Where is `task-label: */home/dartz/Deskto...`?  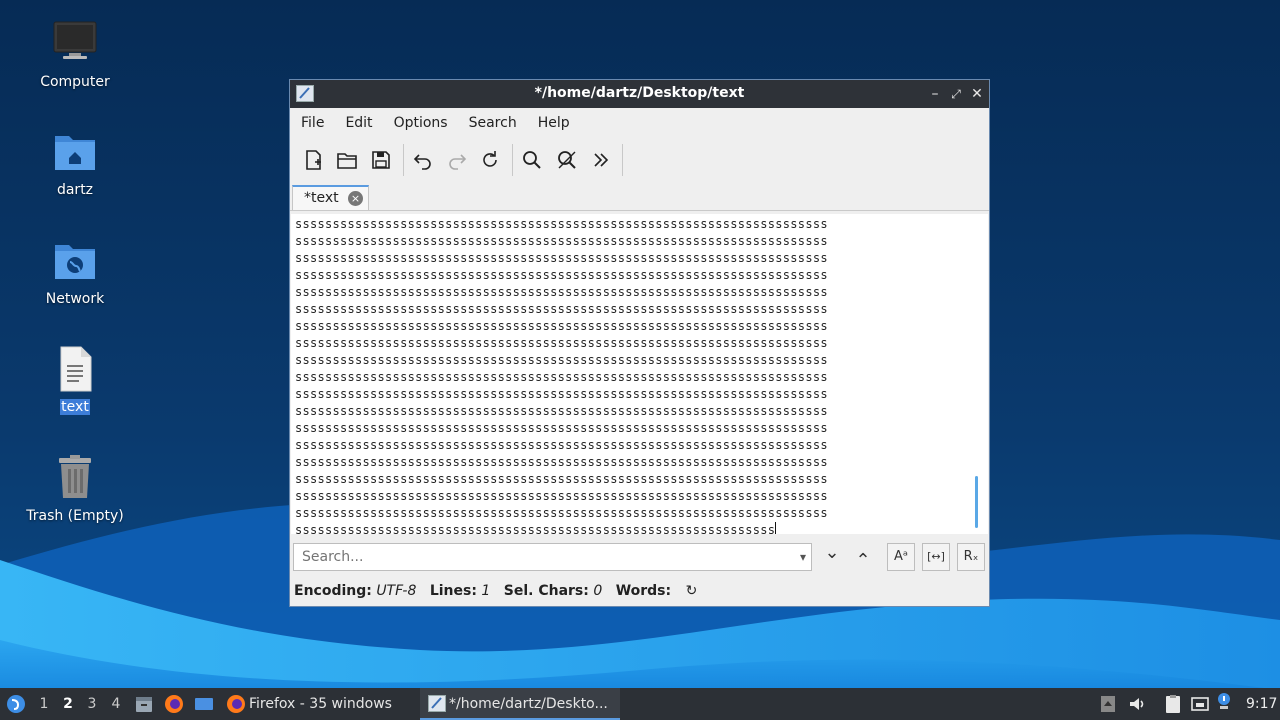
task-label: */home/dartz/Deskto... is located at coordinates (528, 704).